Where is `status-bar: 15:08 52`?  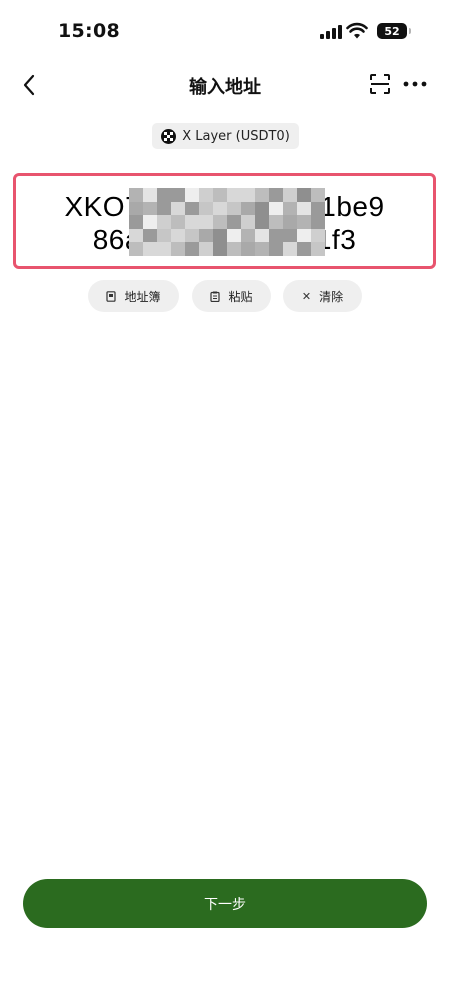 status-bar: 15:08 52 is located at coordinates (225, 31).